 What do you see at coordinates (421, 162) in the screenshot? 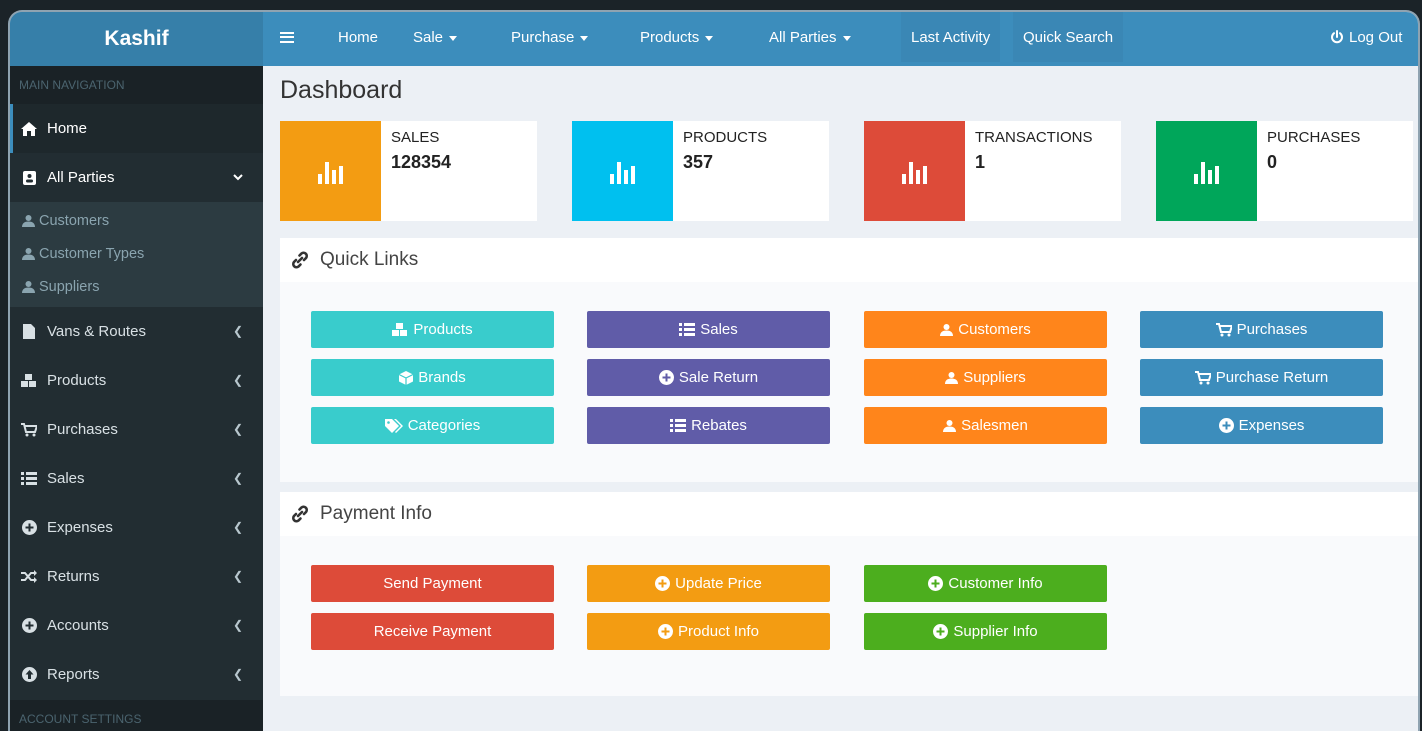
I see `stat-value: 128354` at bounding box center [421, 162].